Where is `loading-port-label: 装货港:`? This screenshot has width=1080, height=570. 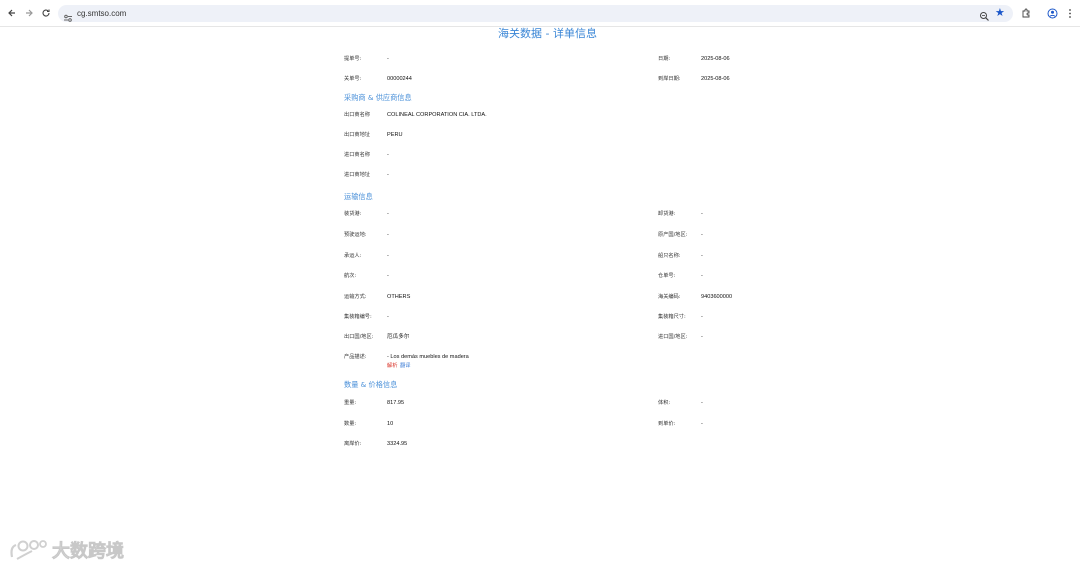
loading-port-label: 装货港: is located at coordinates (353, 214).